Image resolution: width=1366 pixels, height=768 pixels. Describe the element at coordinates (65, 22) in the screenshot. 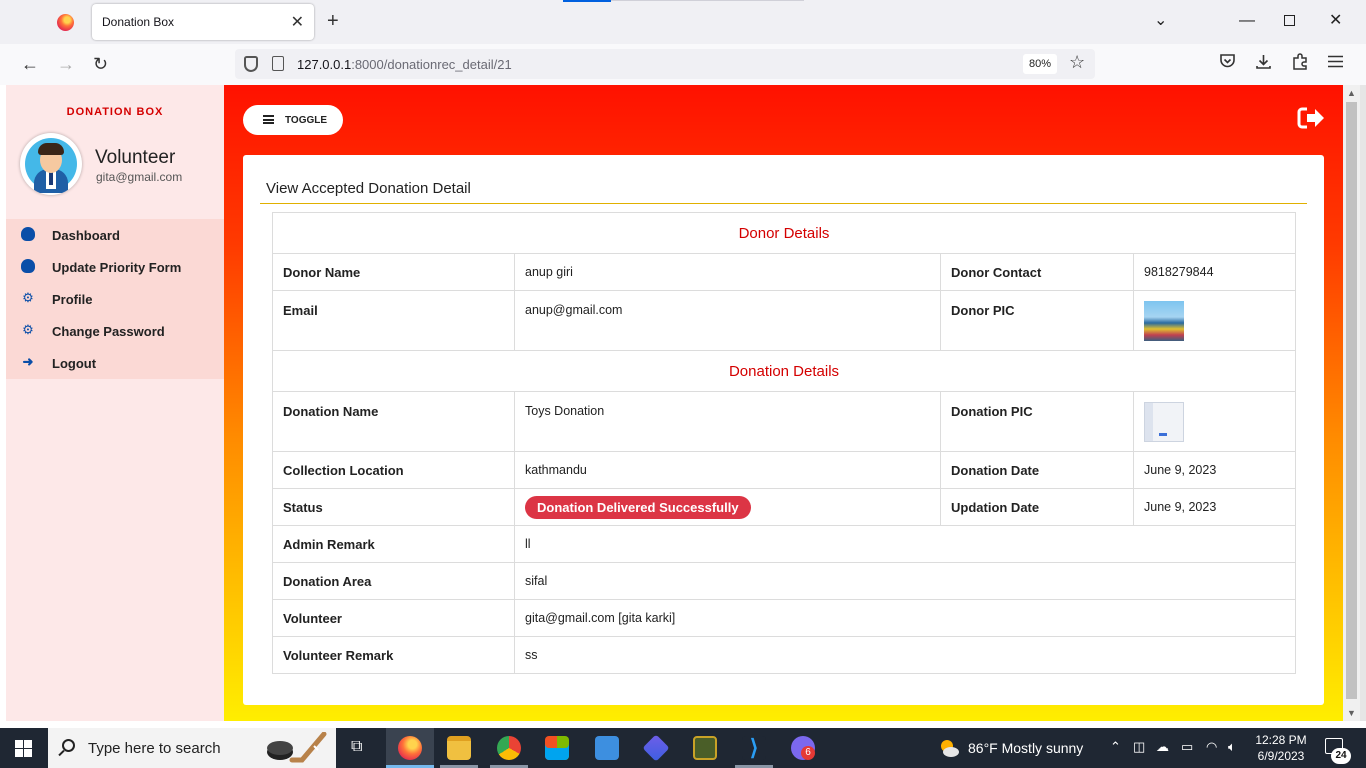

I see `firefox-icon` at that location.